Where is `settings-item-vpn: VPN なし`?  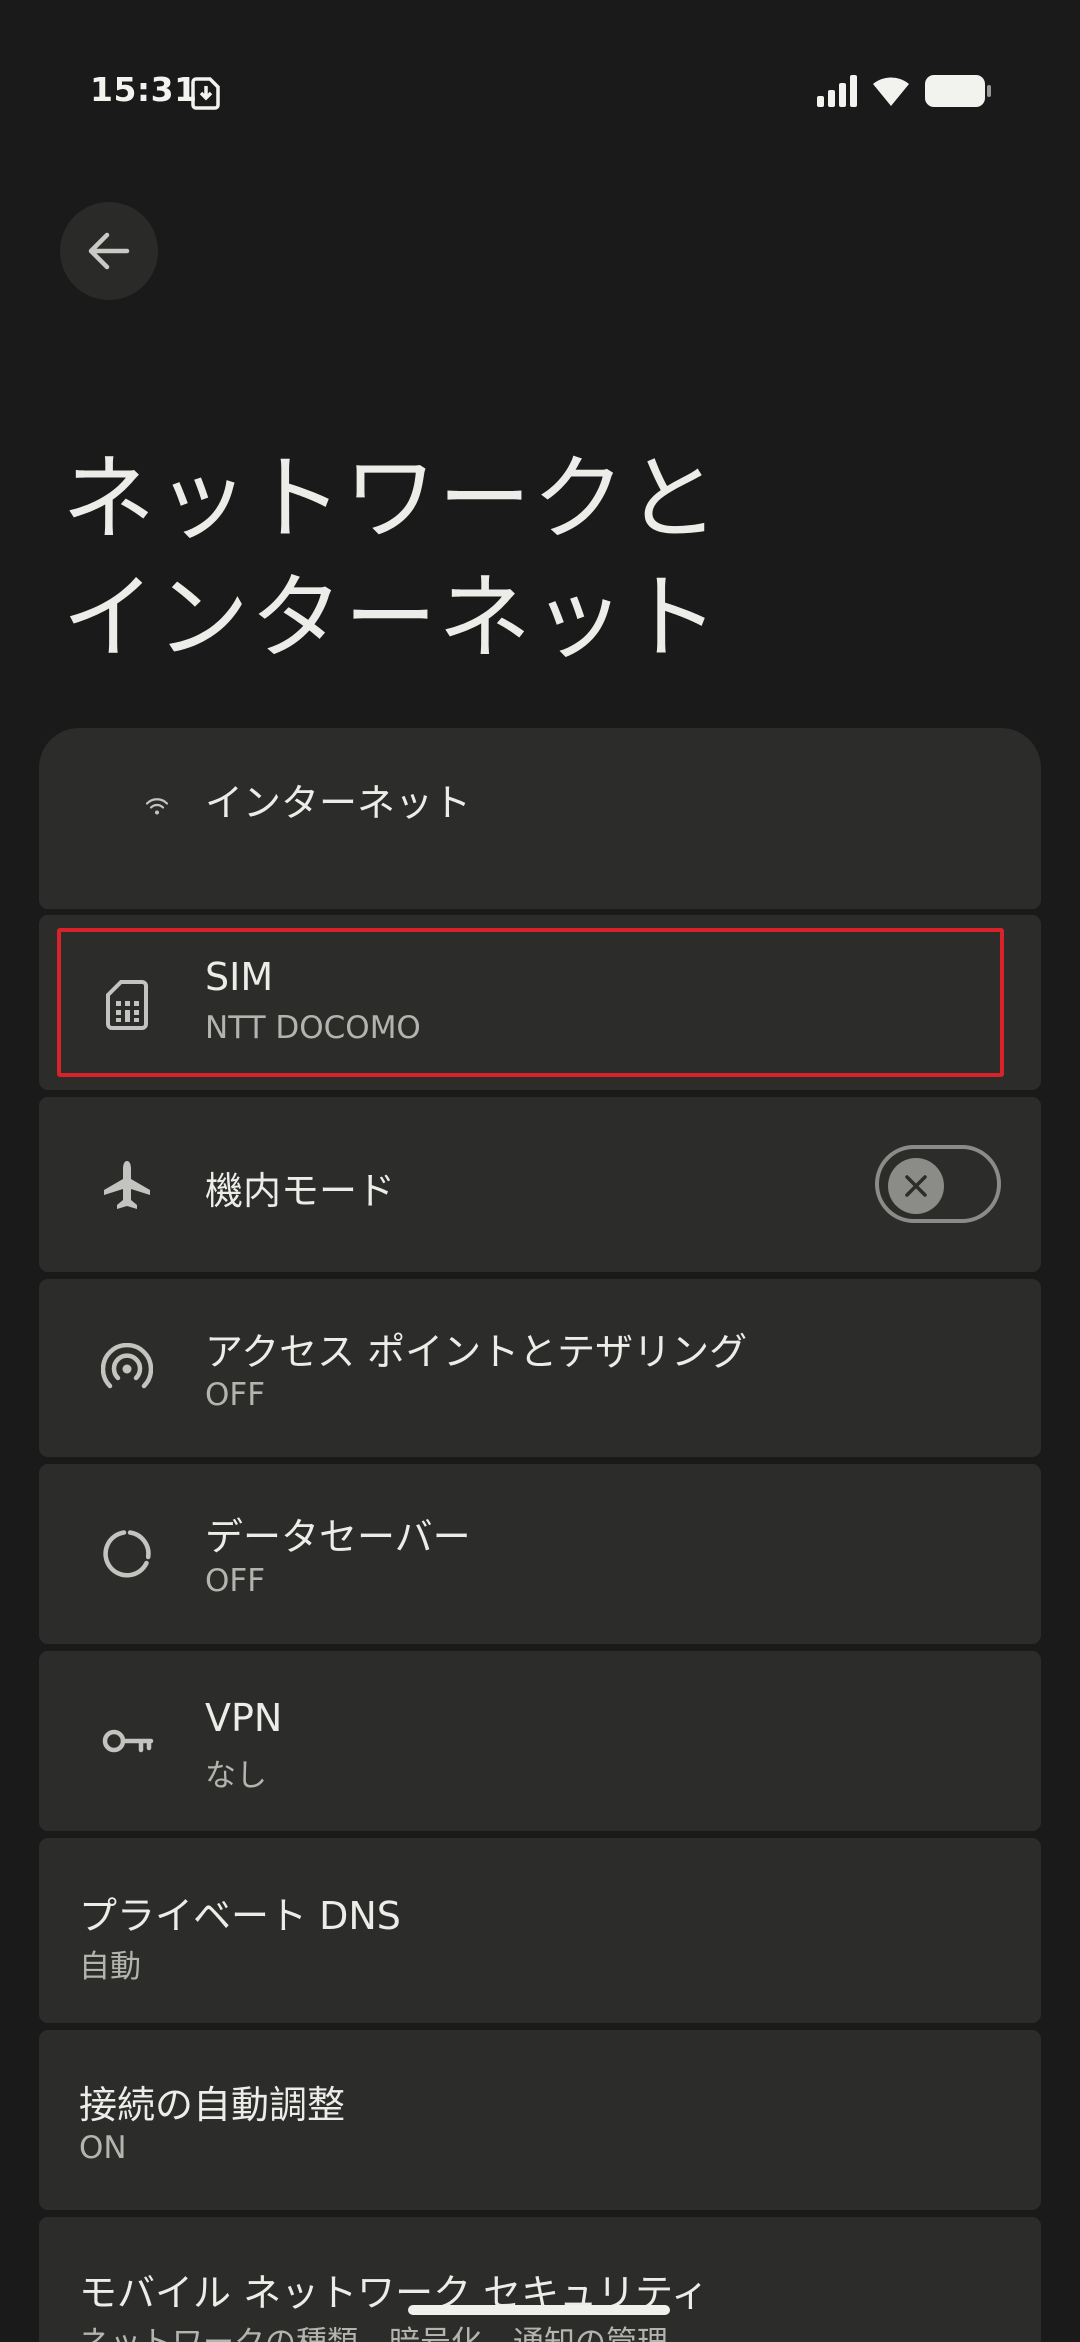 settings-item-vpn: VPN なし is located at coordinates (540, 1741).